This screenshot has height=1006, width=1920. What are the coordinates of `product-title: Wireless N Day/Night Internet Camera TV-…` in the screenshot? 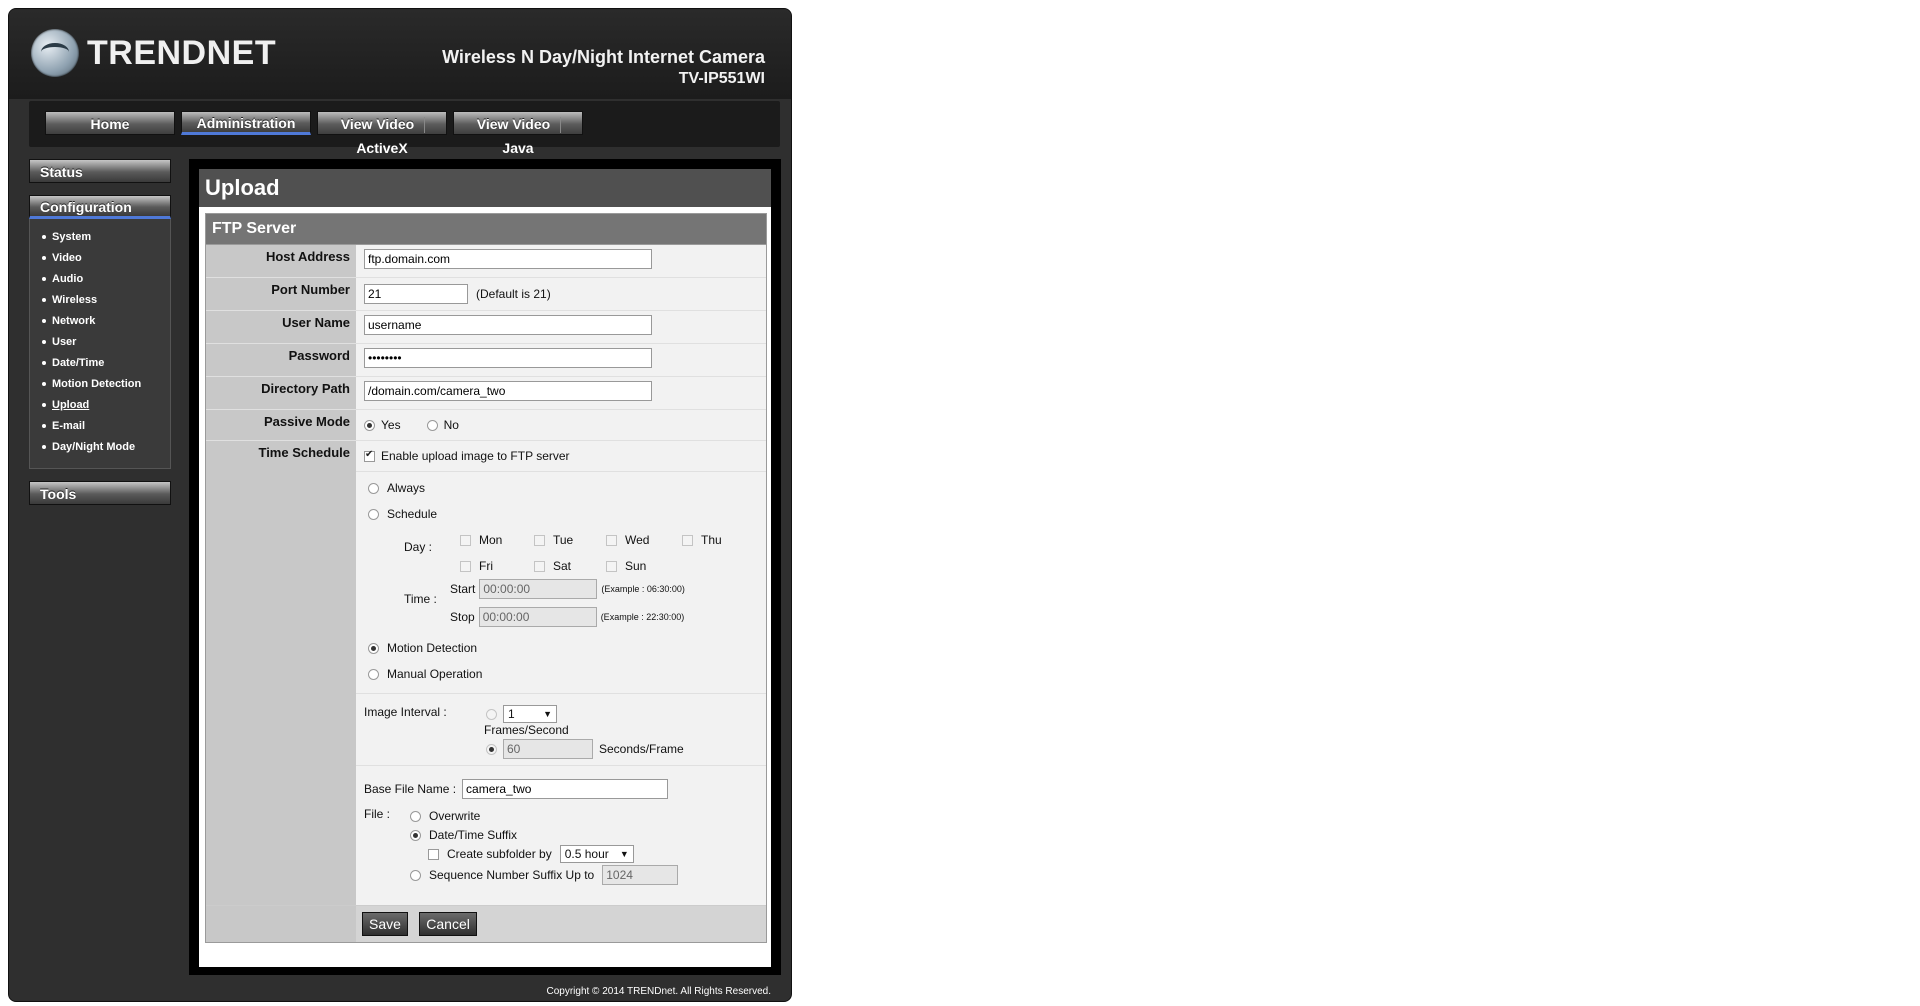 It's located at (603, 67).